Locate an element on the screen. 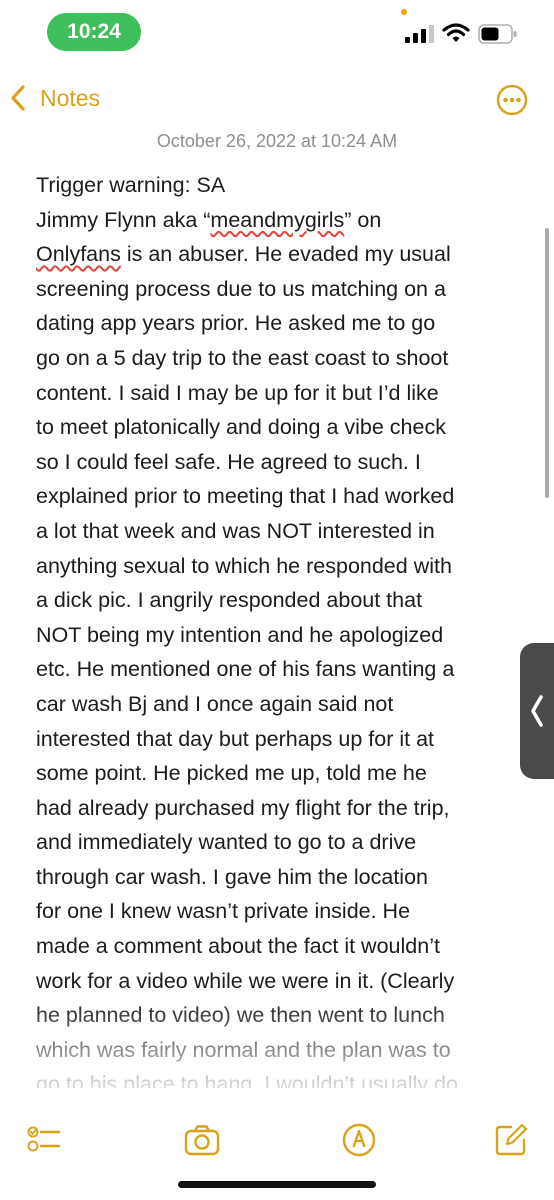 The image size is (554, 1200). camera-icon is located at coordinates (202, 1140).